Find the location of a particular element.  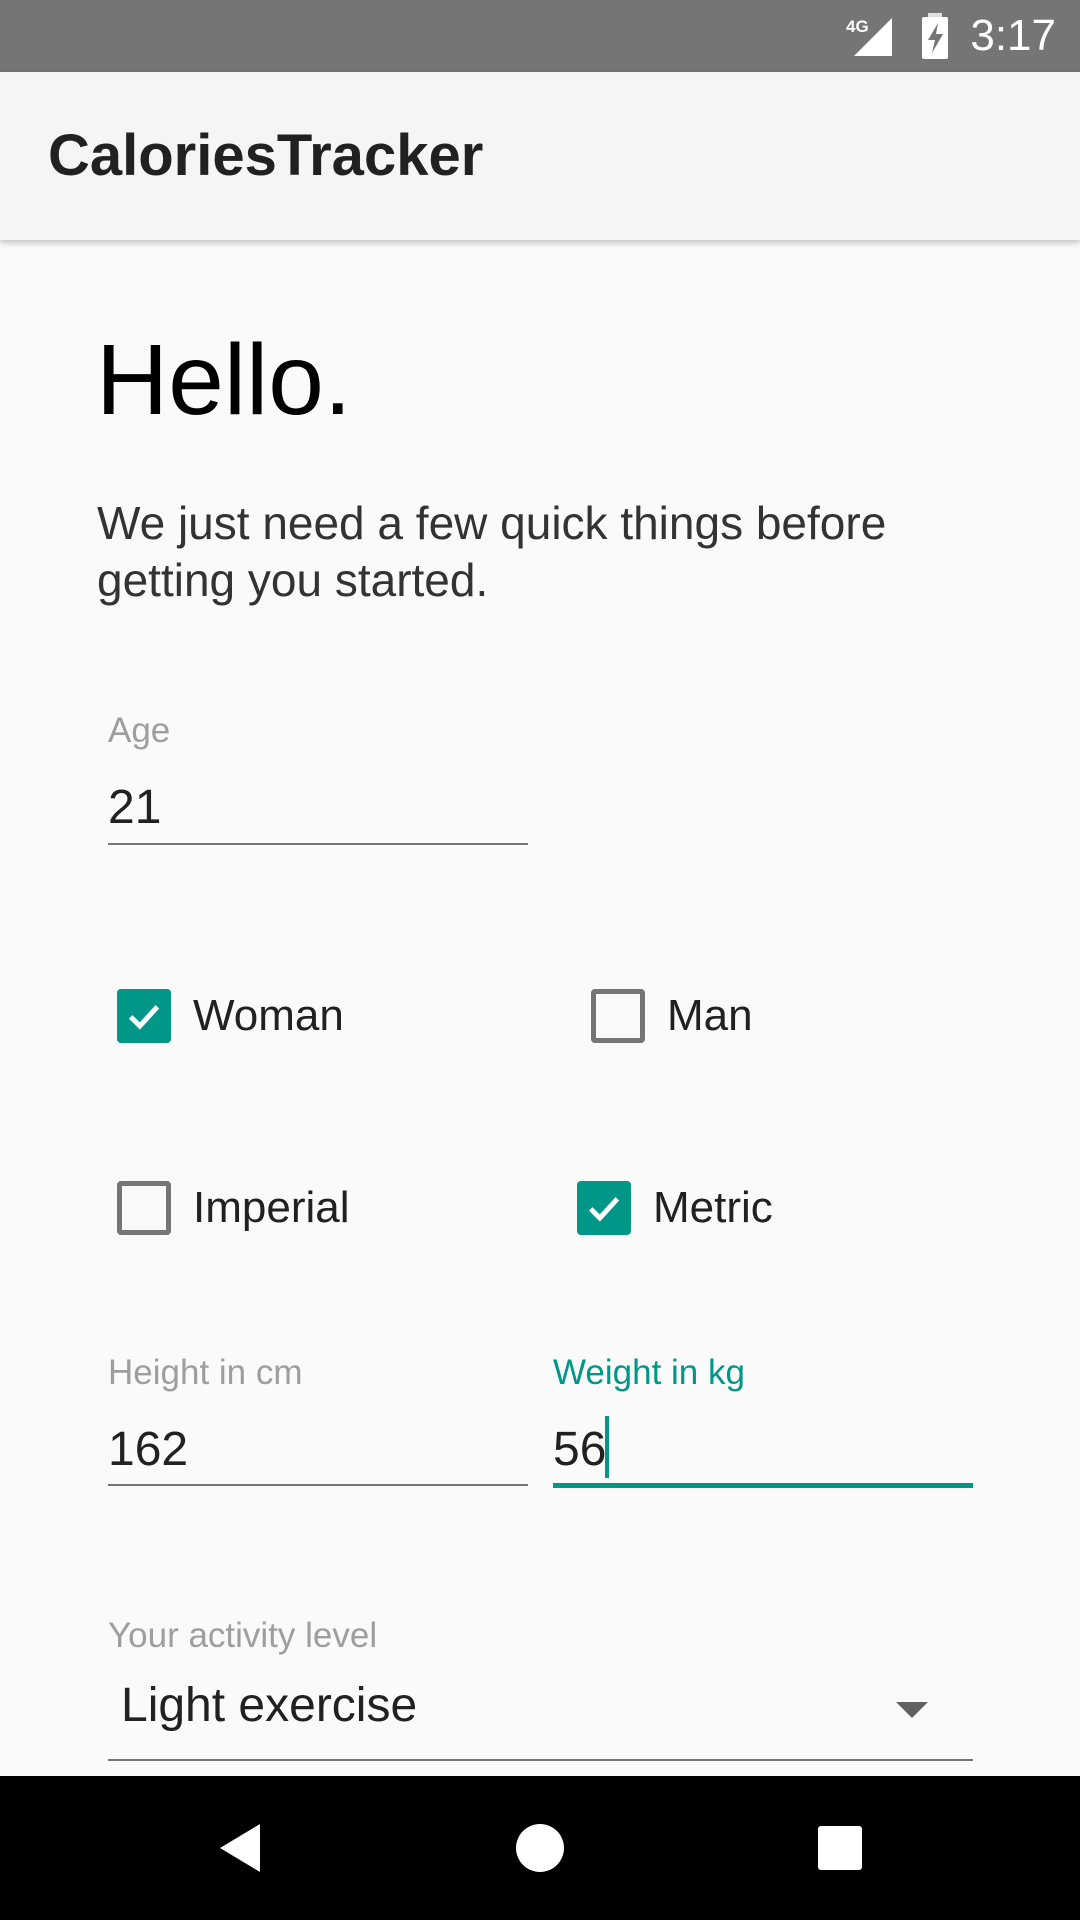

recents-icon is located at coordinates (840, 1848).